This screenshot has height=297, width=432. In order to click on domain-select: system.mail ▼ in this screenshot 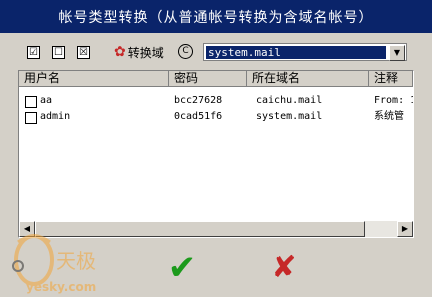, I will do `click(305, 52)`.